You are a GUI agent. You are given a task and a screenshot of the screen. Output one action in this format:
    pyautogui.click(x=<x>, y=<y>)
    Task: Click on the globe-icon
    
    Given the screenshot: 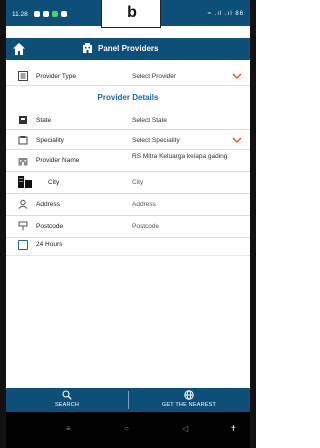 What is the action you would take?
    pyautogui.click(x=189, y=395)
    